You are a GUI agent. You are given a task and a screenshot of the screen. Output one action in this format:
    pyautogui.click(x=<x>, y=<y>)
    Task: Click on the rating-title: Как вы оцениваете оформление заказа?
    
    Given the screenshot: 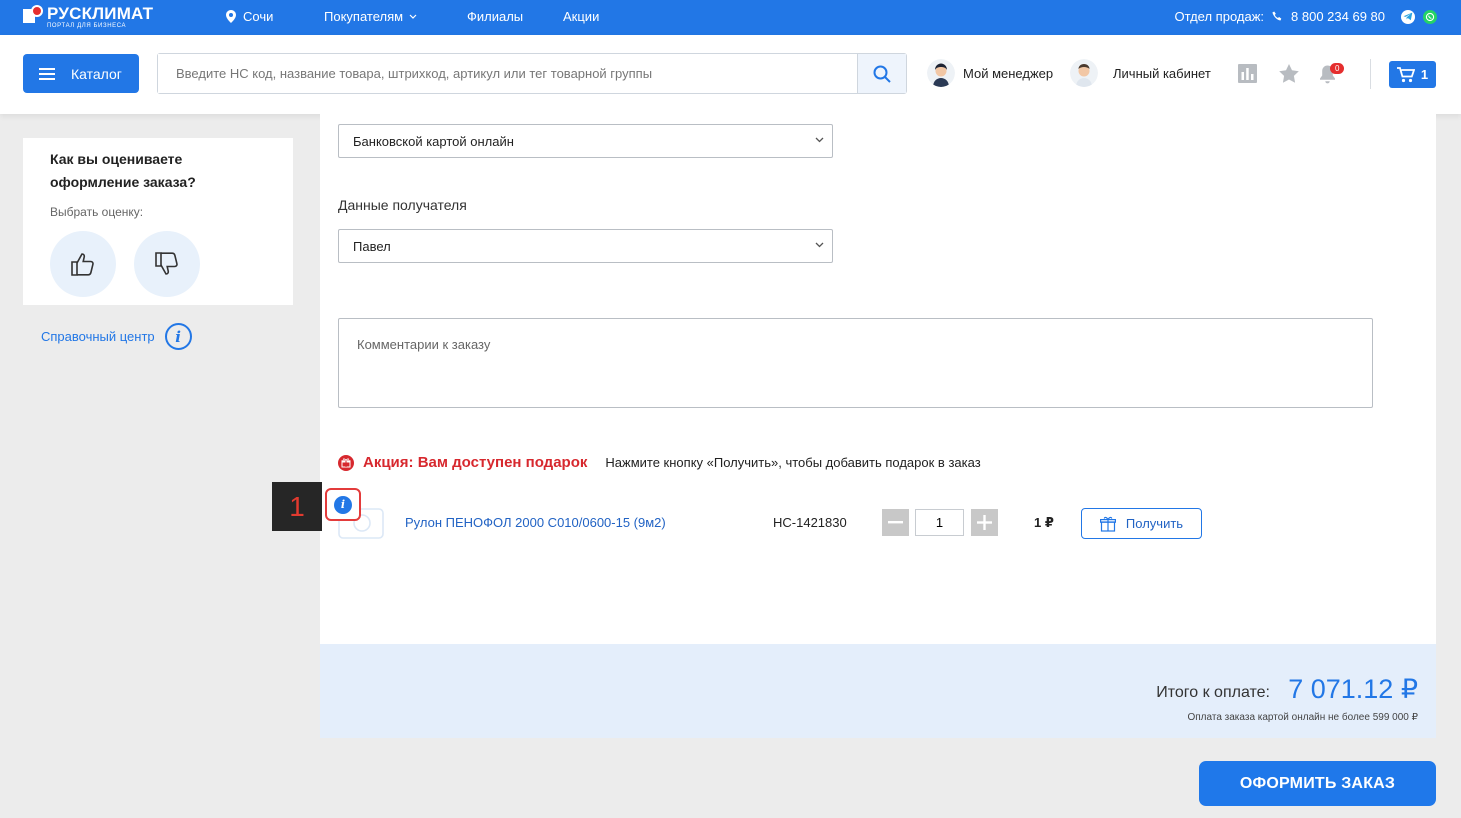 What is the action you would take?
    pyautogui.click(x=123, y=170)
    